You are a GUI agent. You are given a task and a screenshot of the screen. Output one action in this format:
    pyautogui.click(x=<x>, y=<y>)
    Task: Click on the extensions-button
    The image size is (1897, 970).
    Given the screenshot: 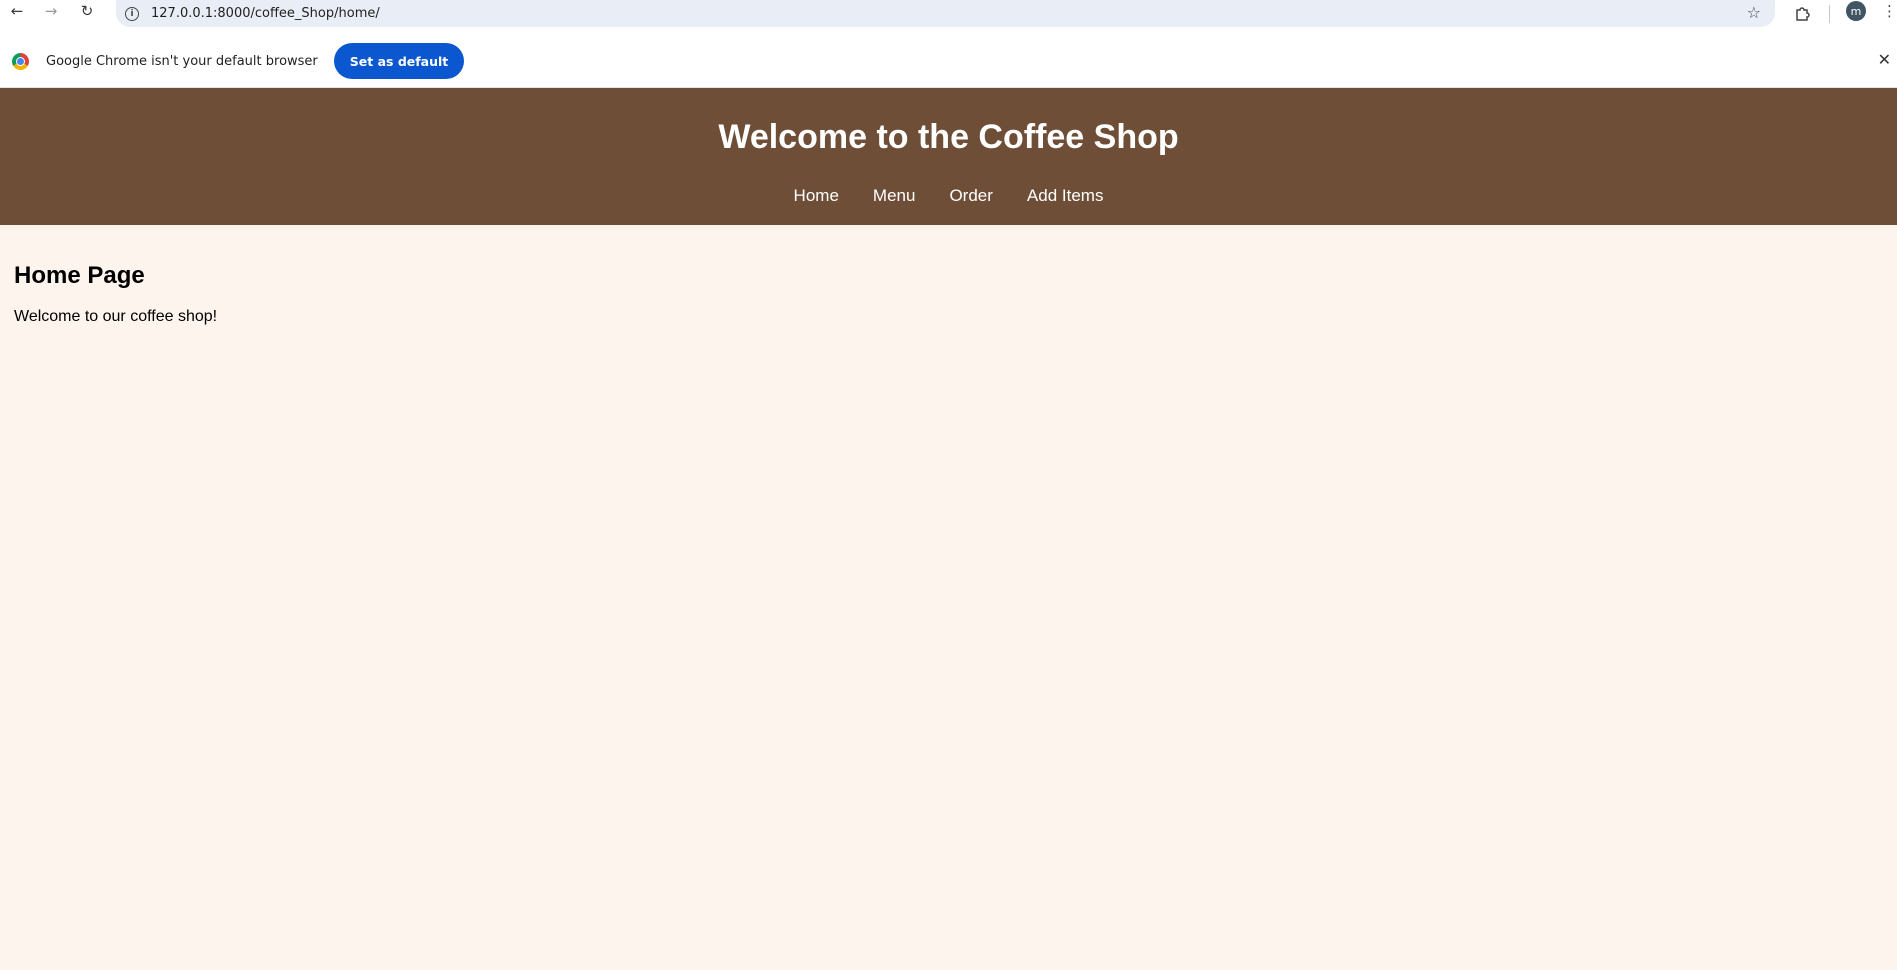 What is the action you would take?
    pyautogui.click(x=1802, y=13)
    